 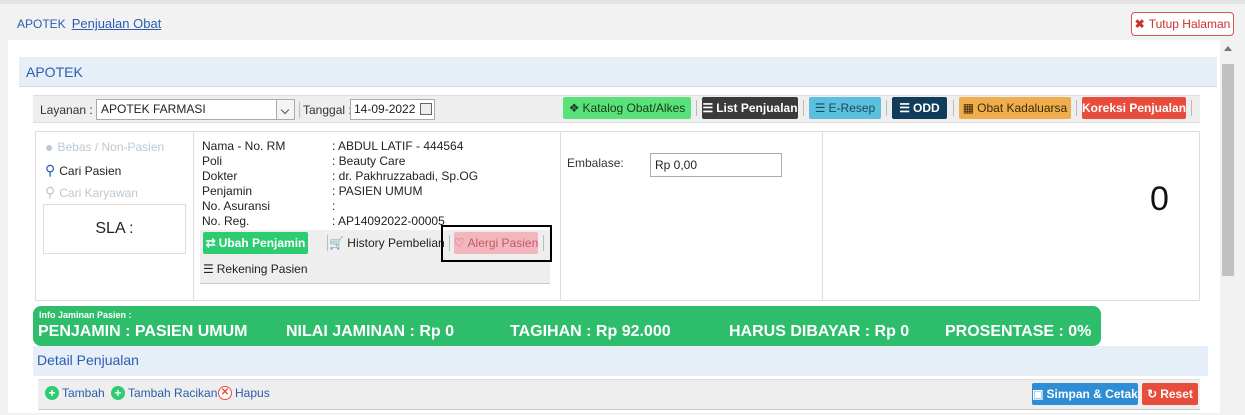 What do you see at coordinates (244, 146) in the screenshot?
I see `info-key: Nama - No. RM` at bounding box center [244, 146].